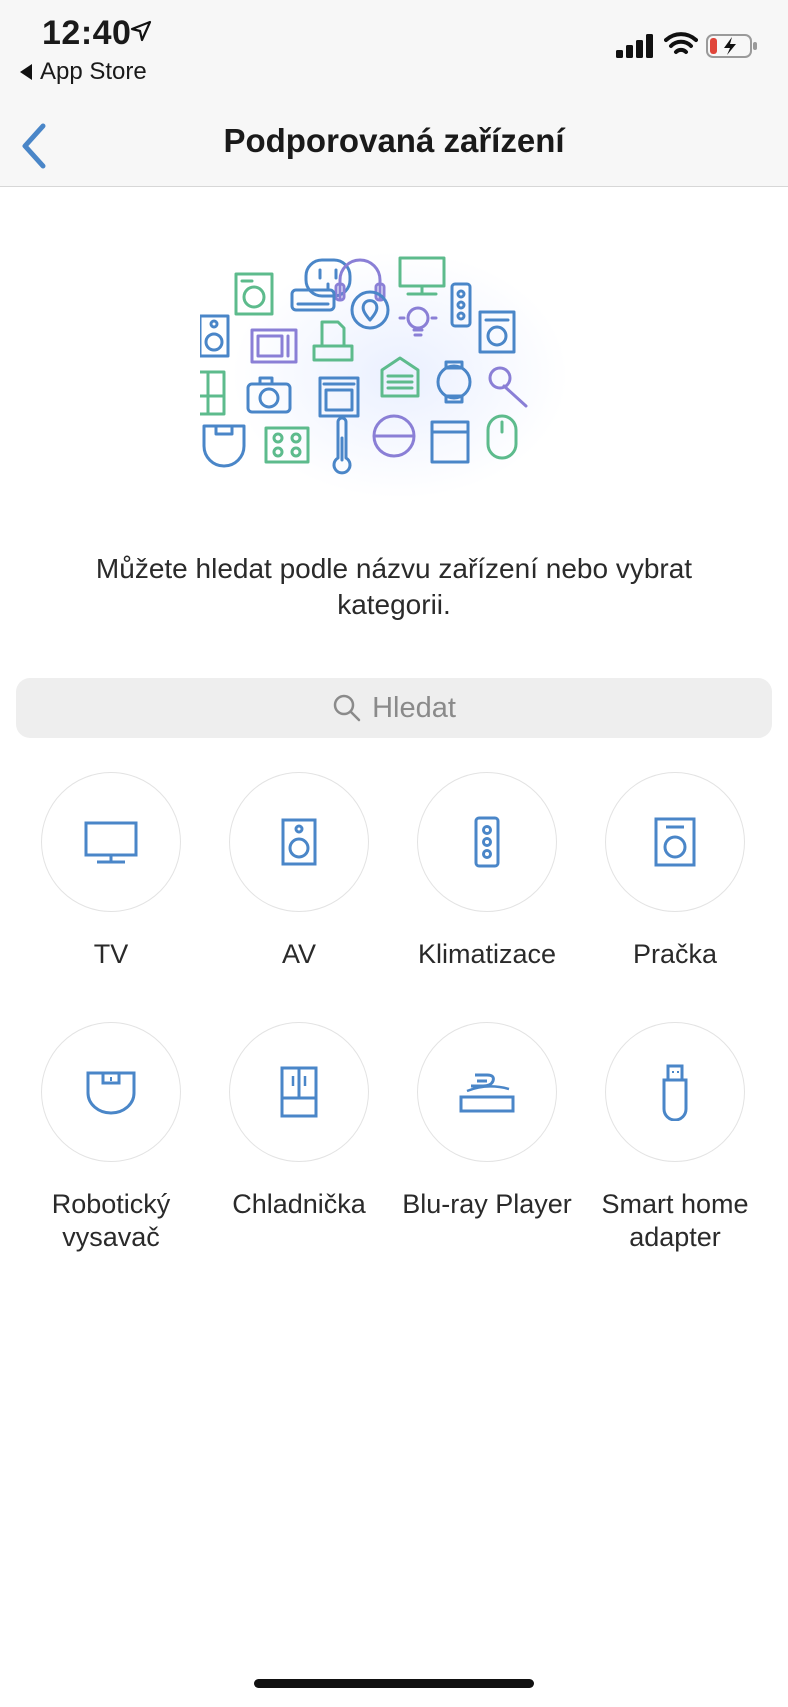  I want to click on mouse-icon, so click(502, 437).